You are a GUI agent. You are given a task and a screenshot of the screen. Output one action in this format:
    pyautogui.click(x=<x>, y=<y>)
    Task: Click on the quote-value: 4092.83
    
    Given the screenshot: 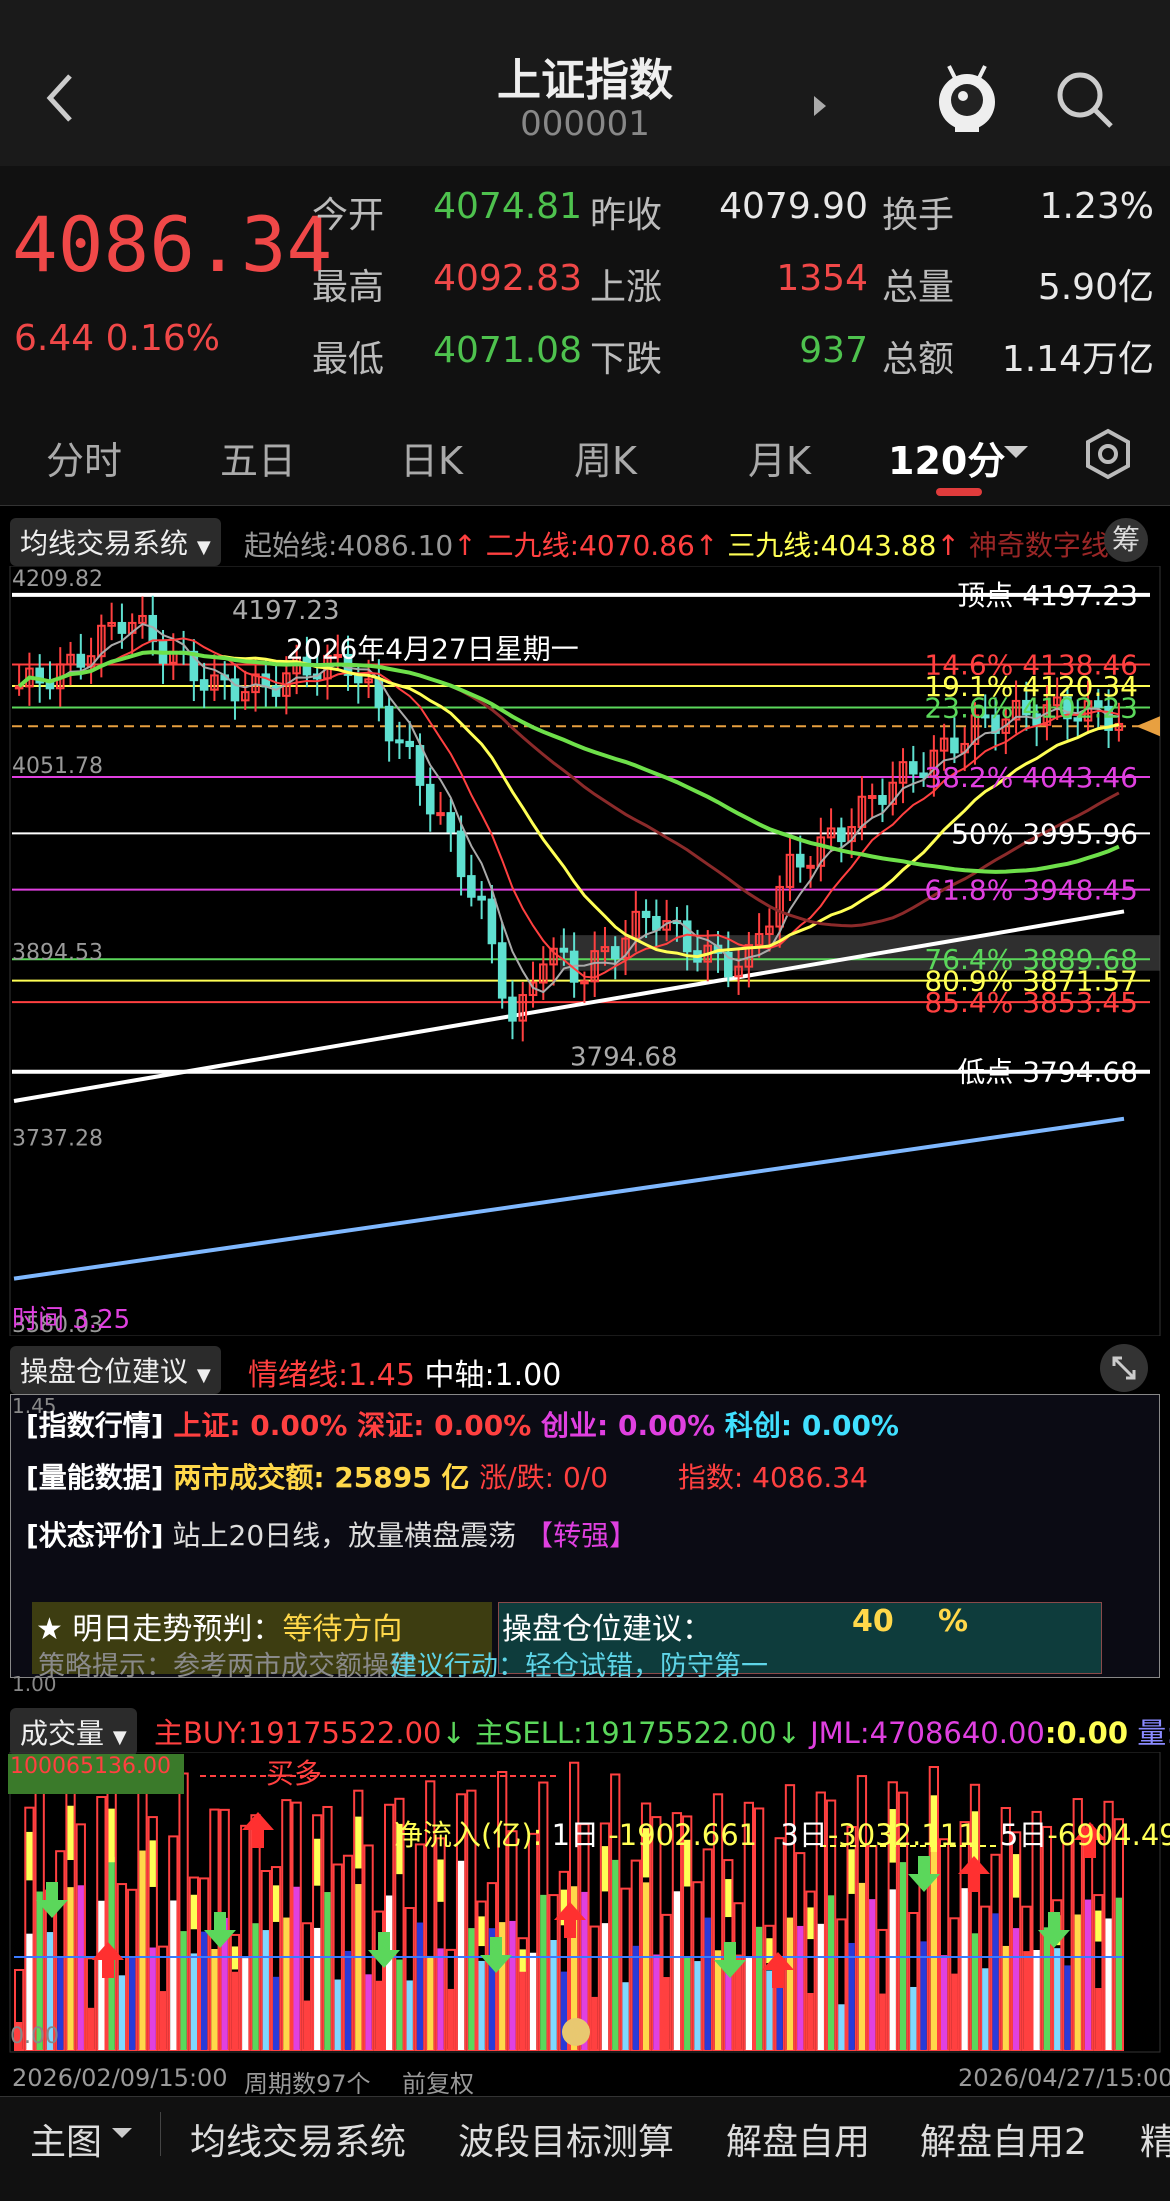 What is the action you would take?
    pyautogui.click(x=507, y=278)
    